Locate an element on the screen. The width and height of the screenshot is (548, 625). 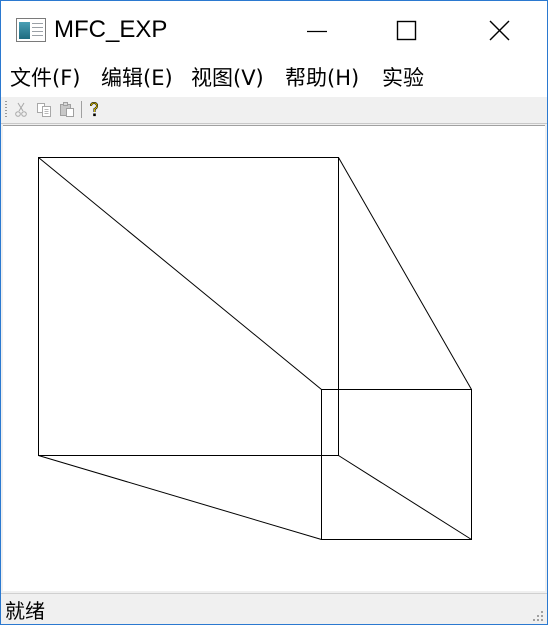
maximize-button is located at coordinates (409, 30).